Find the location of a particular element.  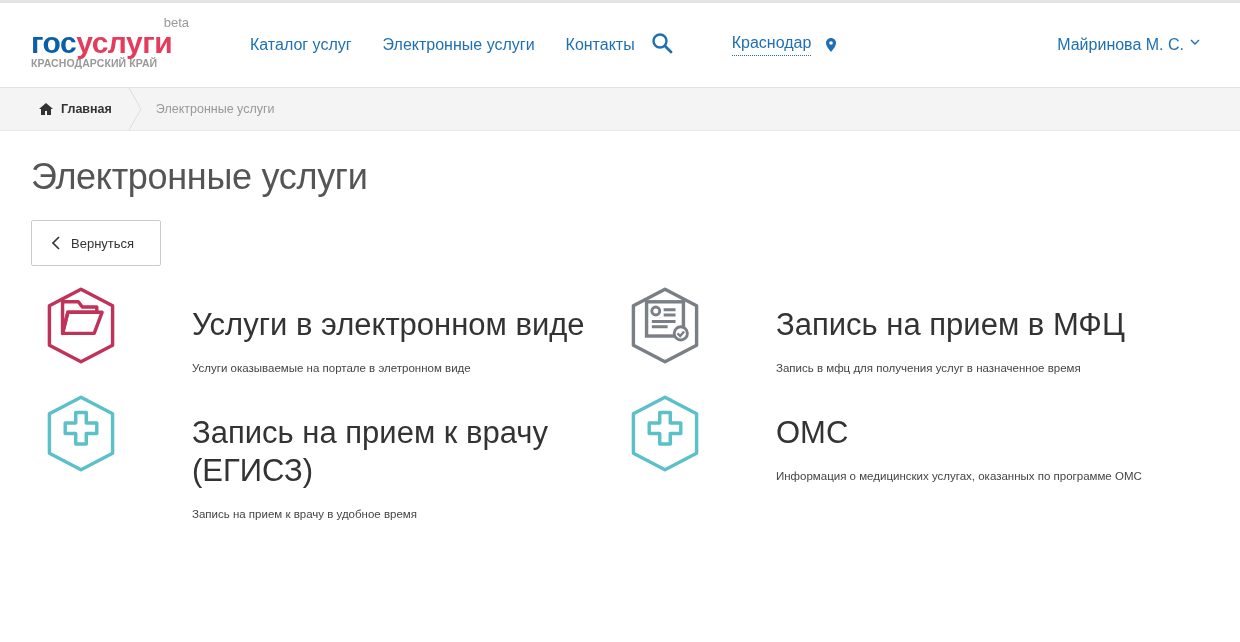

location-pin-icon is located at coordinates (831, 45).